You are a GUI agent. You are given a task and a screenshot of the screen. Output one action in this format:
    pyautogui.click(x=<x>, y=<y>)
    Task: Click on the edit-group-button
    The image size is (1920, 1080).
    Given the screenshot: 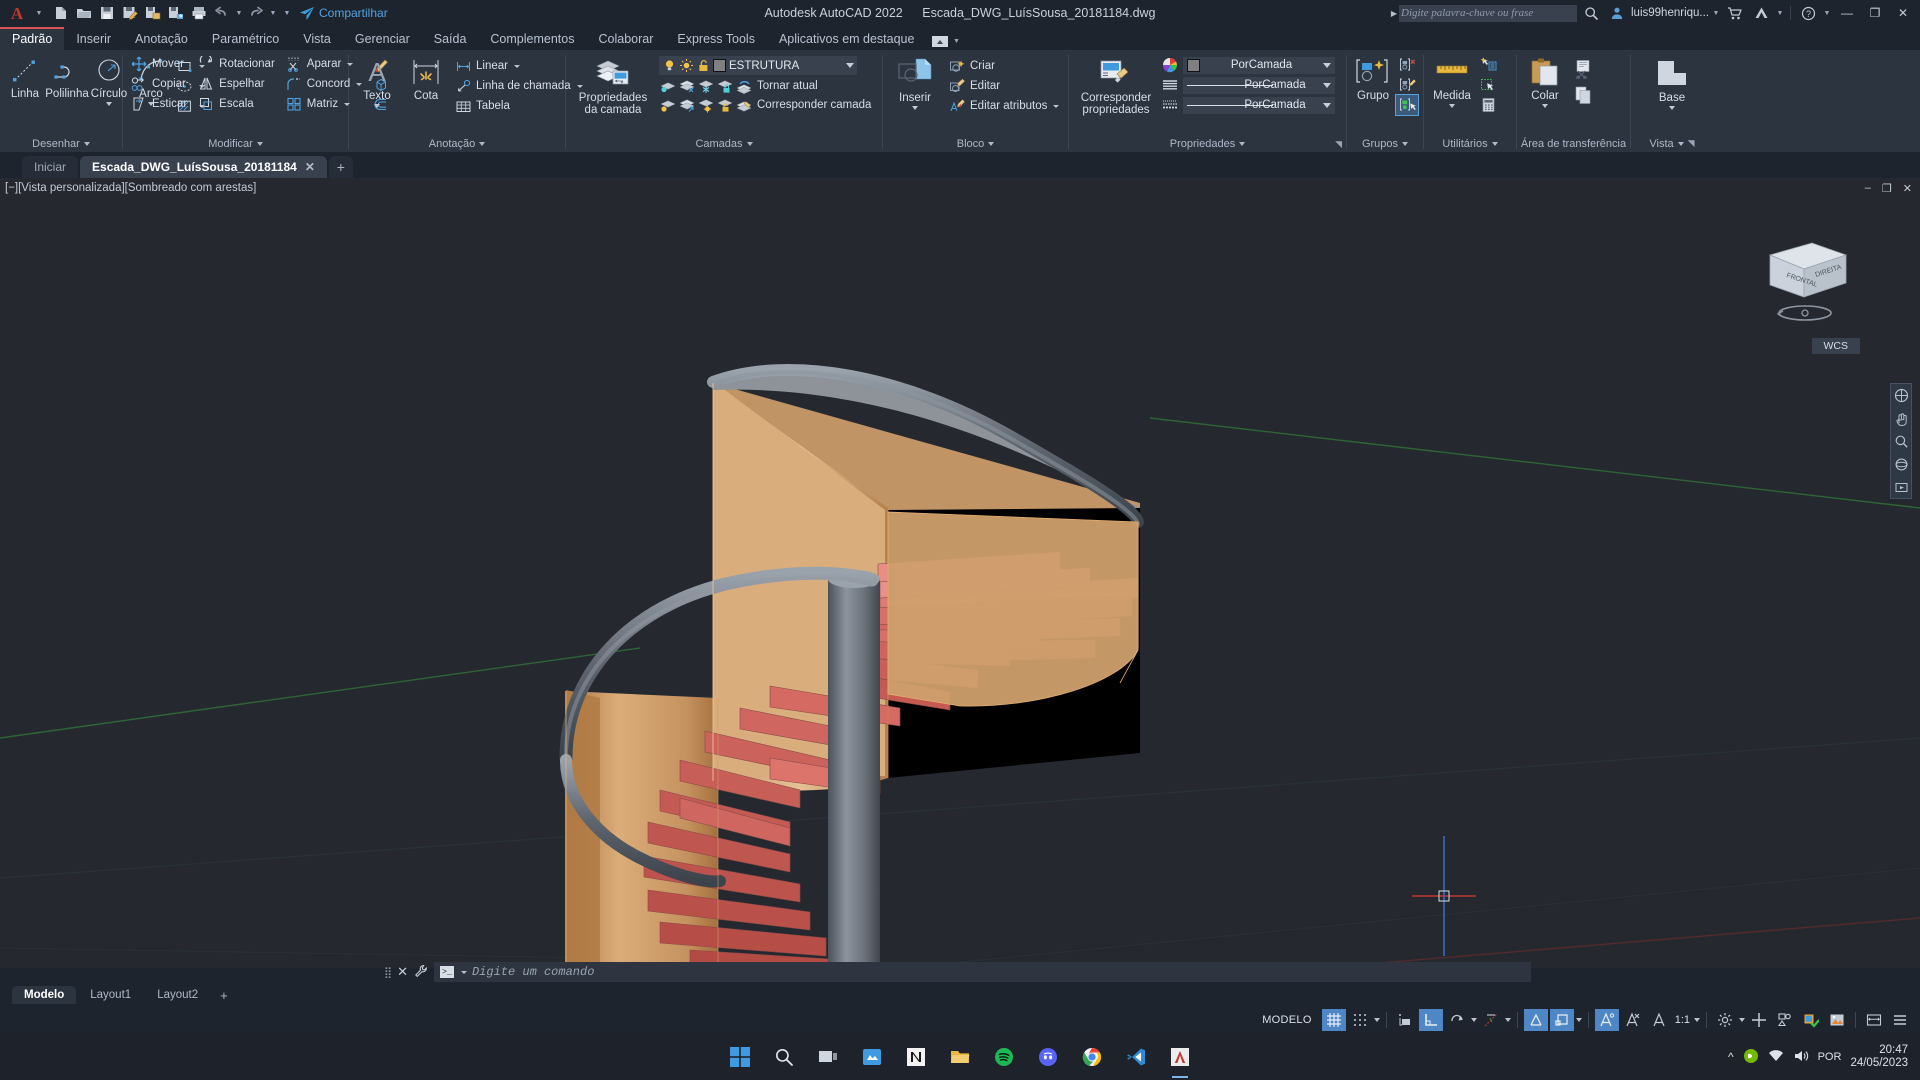 What is the action you would take?
    pyautogui.click(x=1407, y=85)
    